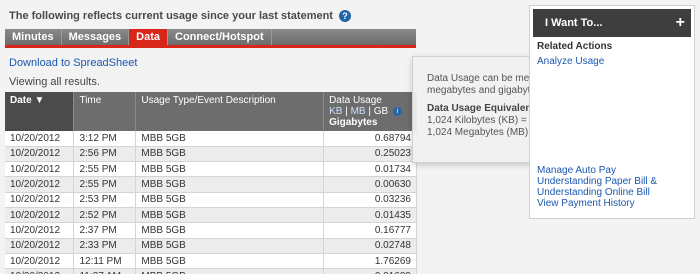 The image size is (700, 274). What do you see at coordinates (335, 111) in the screenshot?
I see `kb-unit-link: KB` at bounding box center [335, 111].